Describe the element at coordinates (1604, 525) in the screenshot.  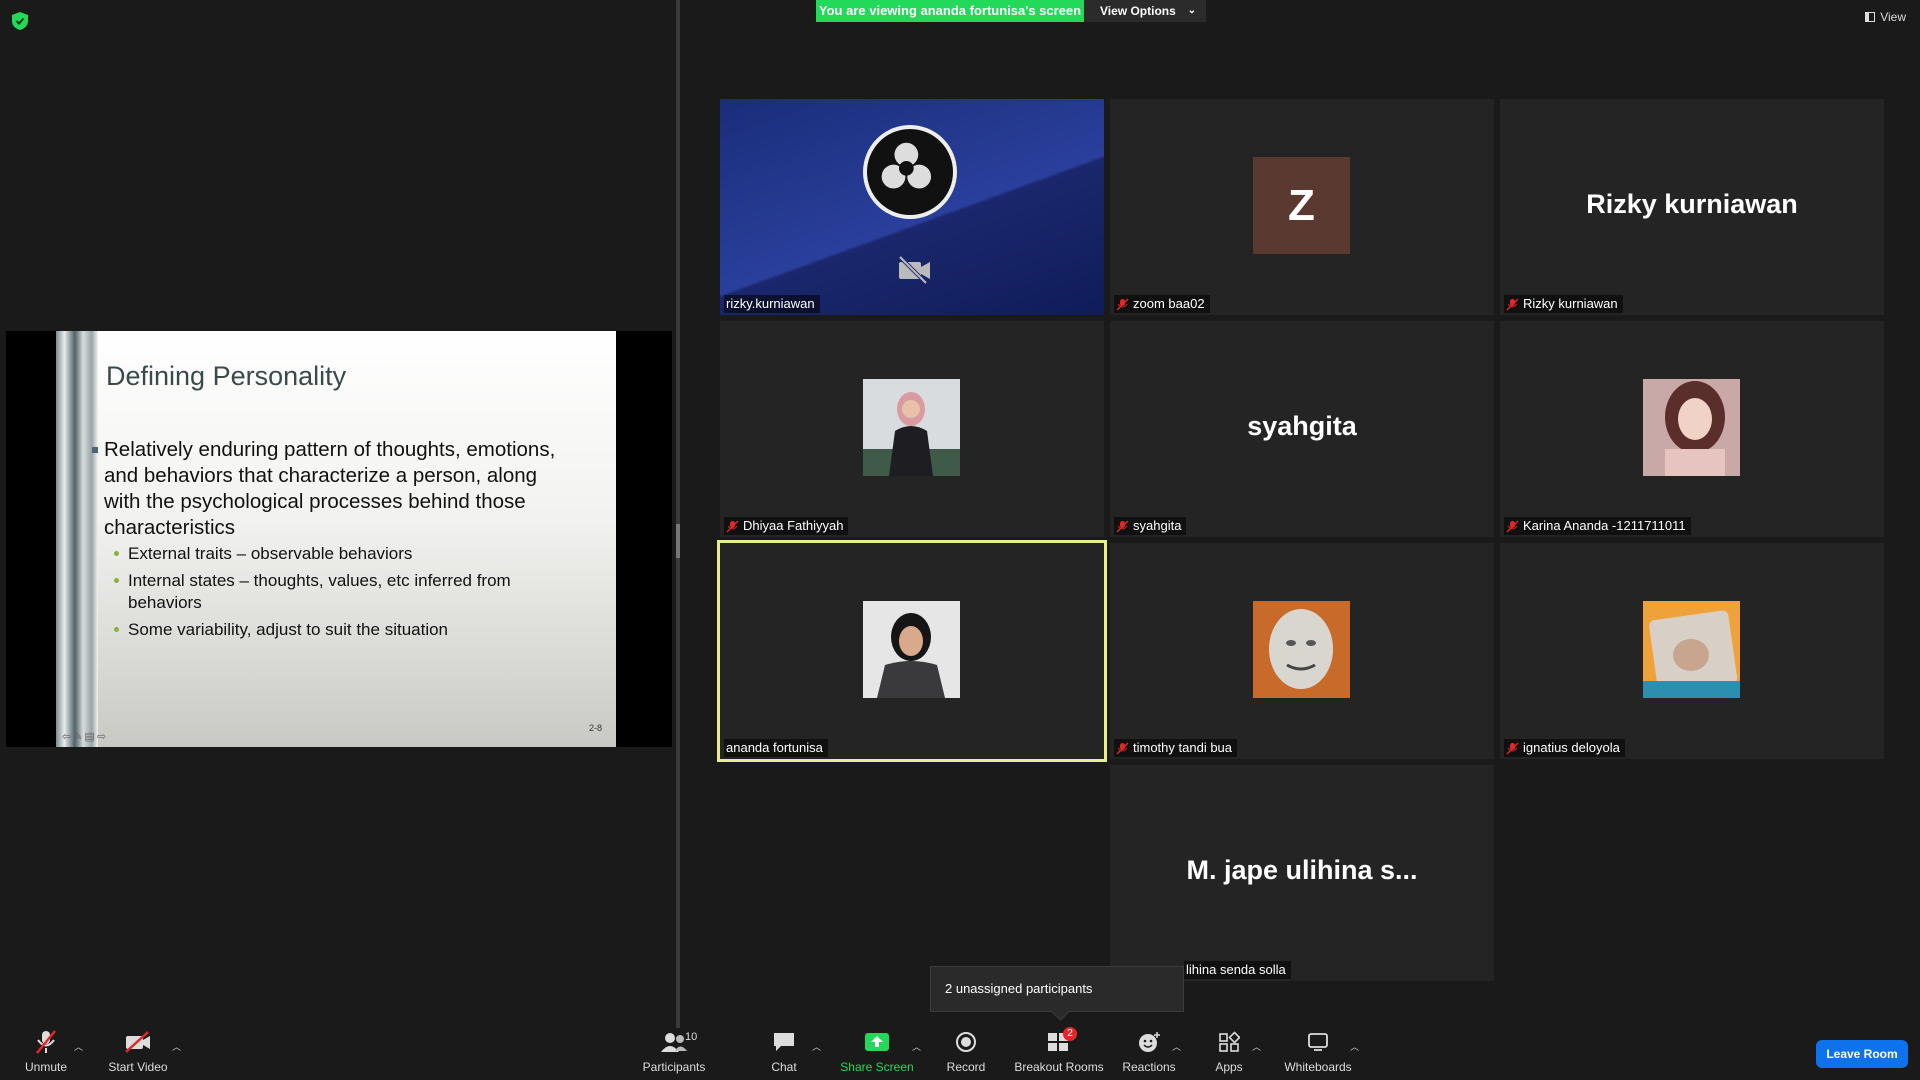
I see `participant-name: Karina Ananda -1211711011` at that location.